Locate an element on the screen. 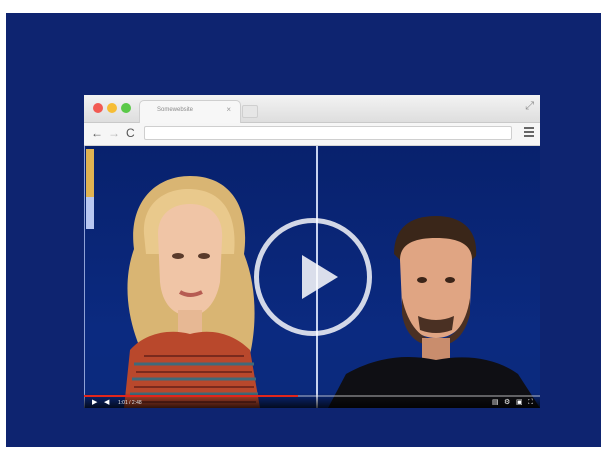  browser-toolbar: ← → C is located at coordinates (312, 134).